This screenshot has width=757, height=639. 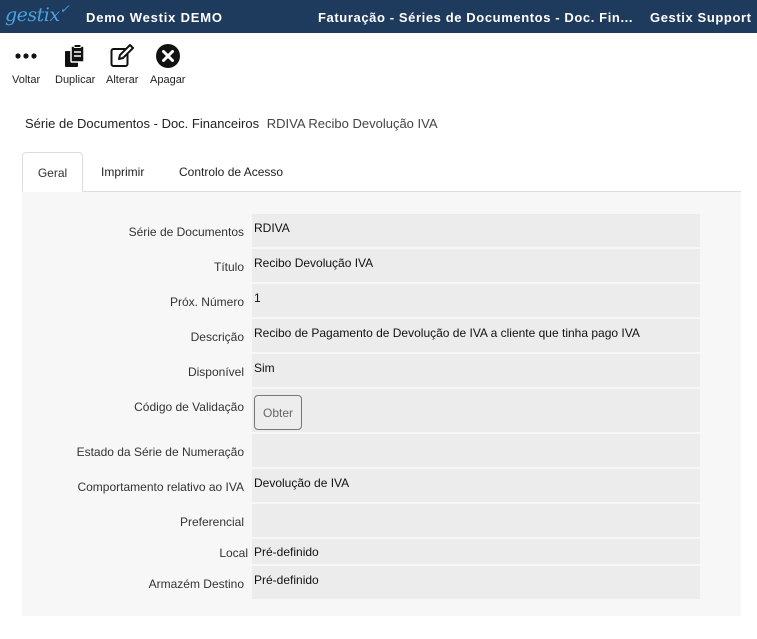 What do you see at coordinates (476, 551) in the screenshot?
I see `local-field: Pré-definido` at bounding box center [476, 551].